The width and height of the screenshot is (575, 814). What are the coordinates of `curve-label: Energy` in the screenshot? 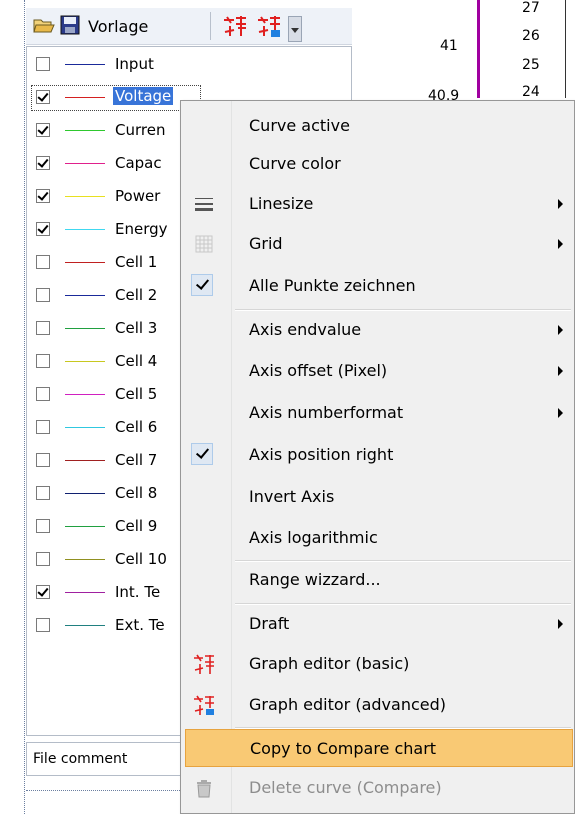 It's located at (141, 229).